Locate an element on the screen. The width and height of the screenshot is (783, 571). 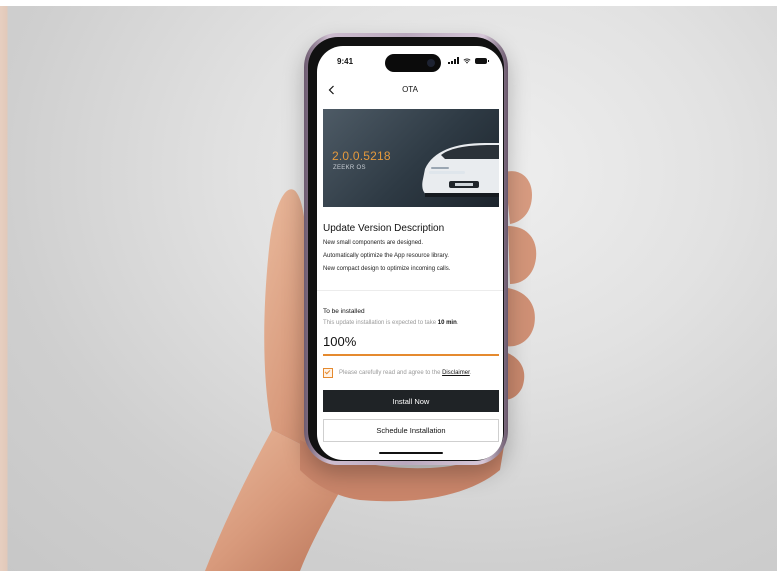
install-status-label: To be installed is located at coordinates (344, 311).